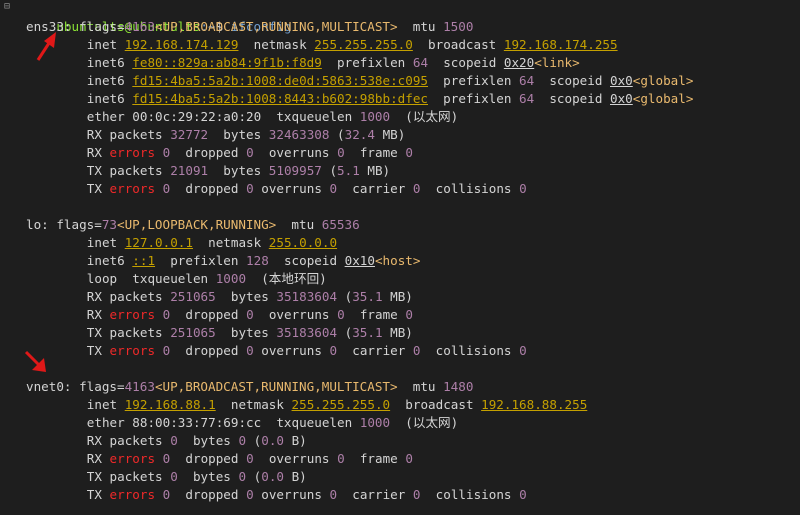  What do you see at coordinates (46, 46) in the screenshot?
I see `red-arrow-ens33` at bounding box center [46, 46].